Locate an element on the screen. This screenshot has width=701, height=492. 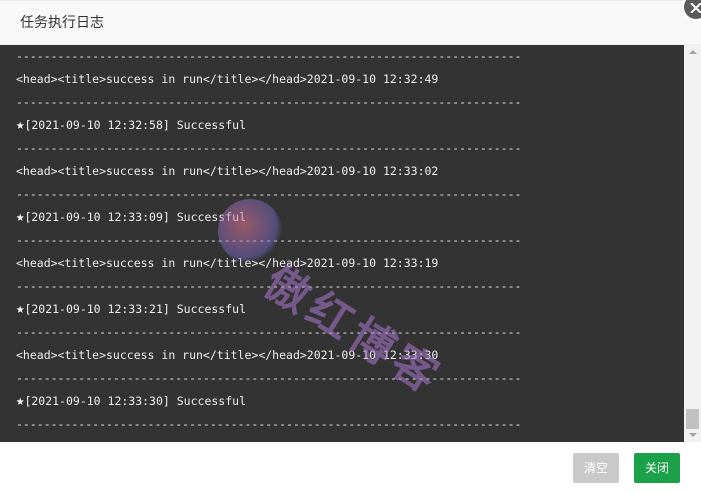
log-text: [2021-09-10 12:33:09] Successful is located at coordinates (135, 217).